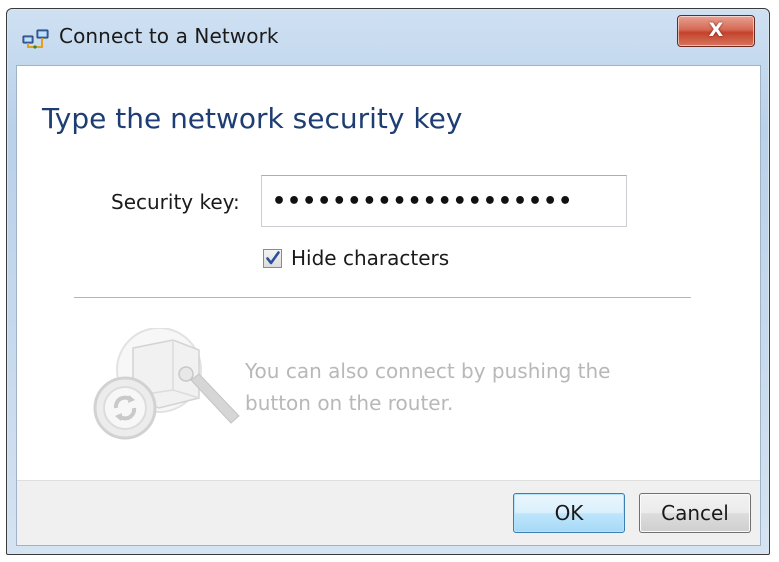  I want to click on checkmark-icon, so click(273, 258).